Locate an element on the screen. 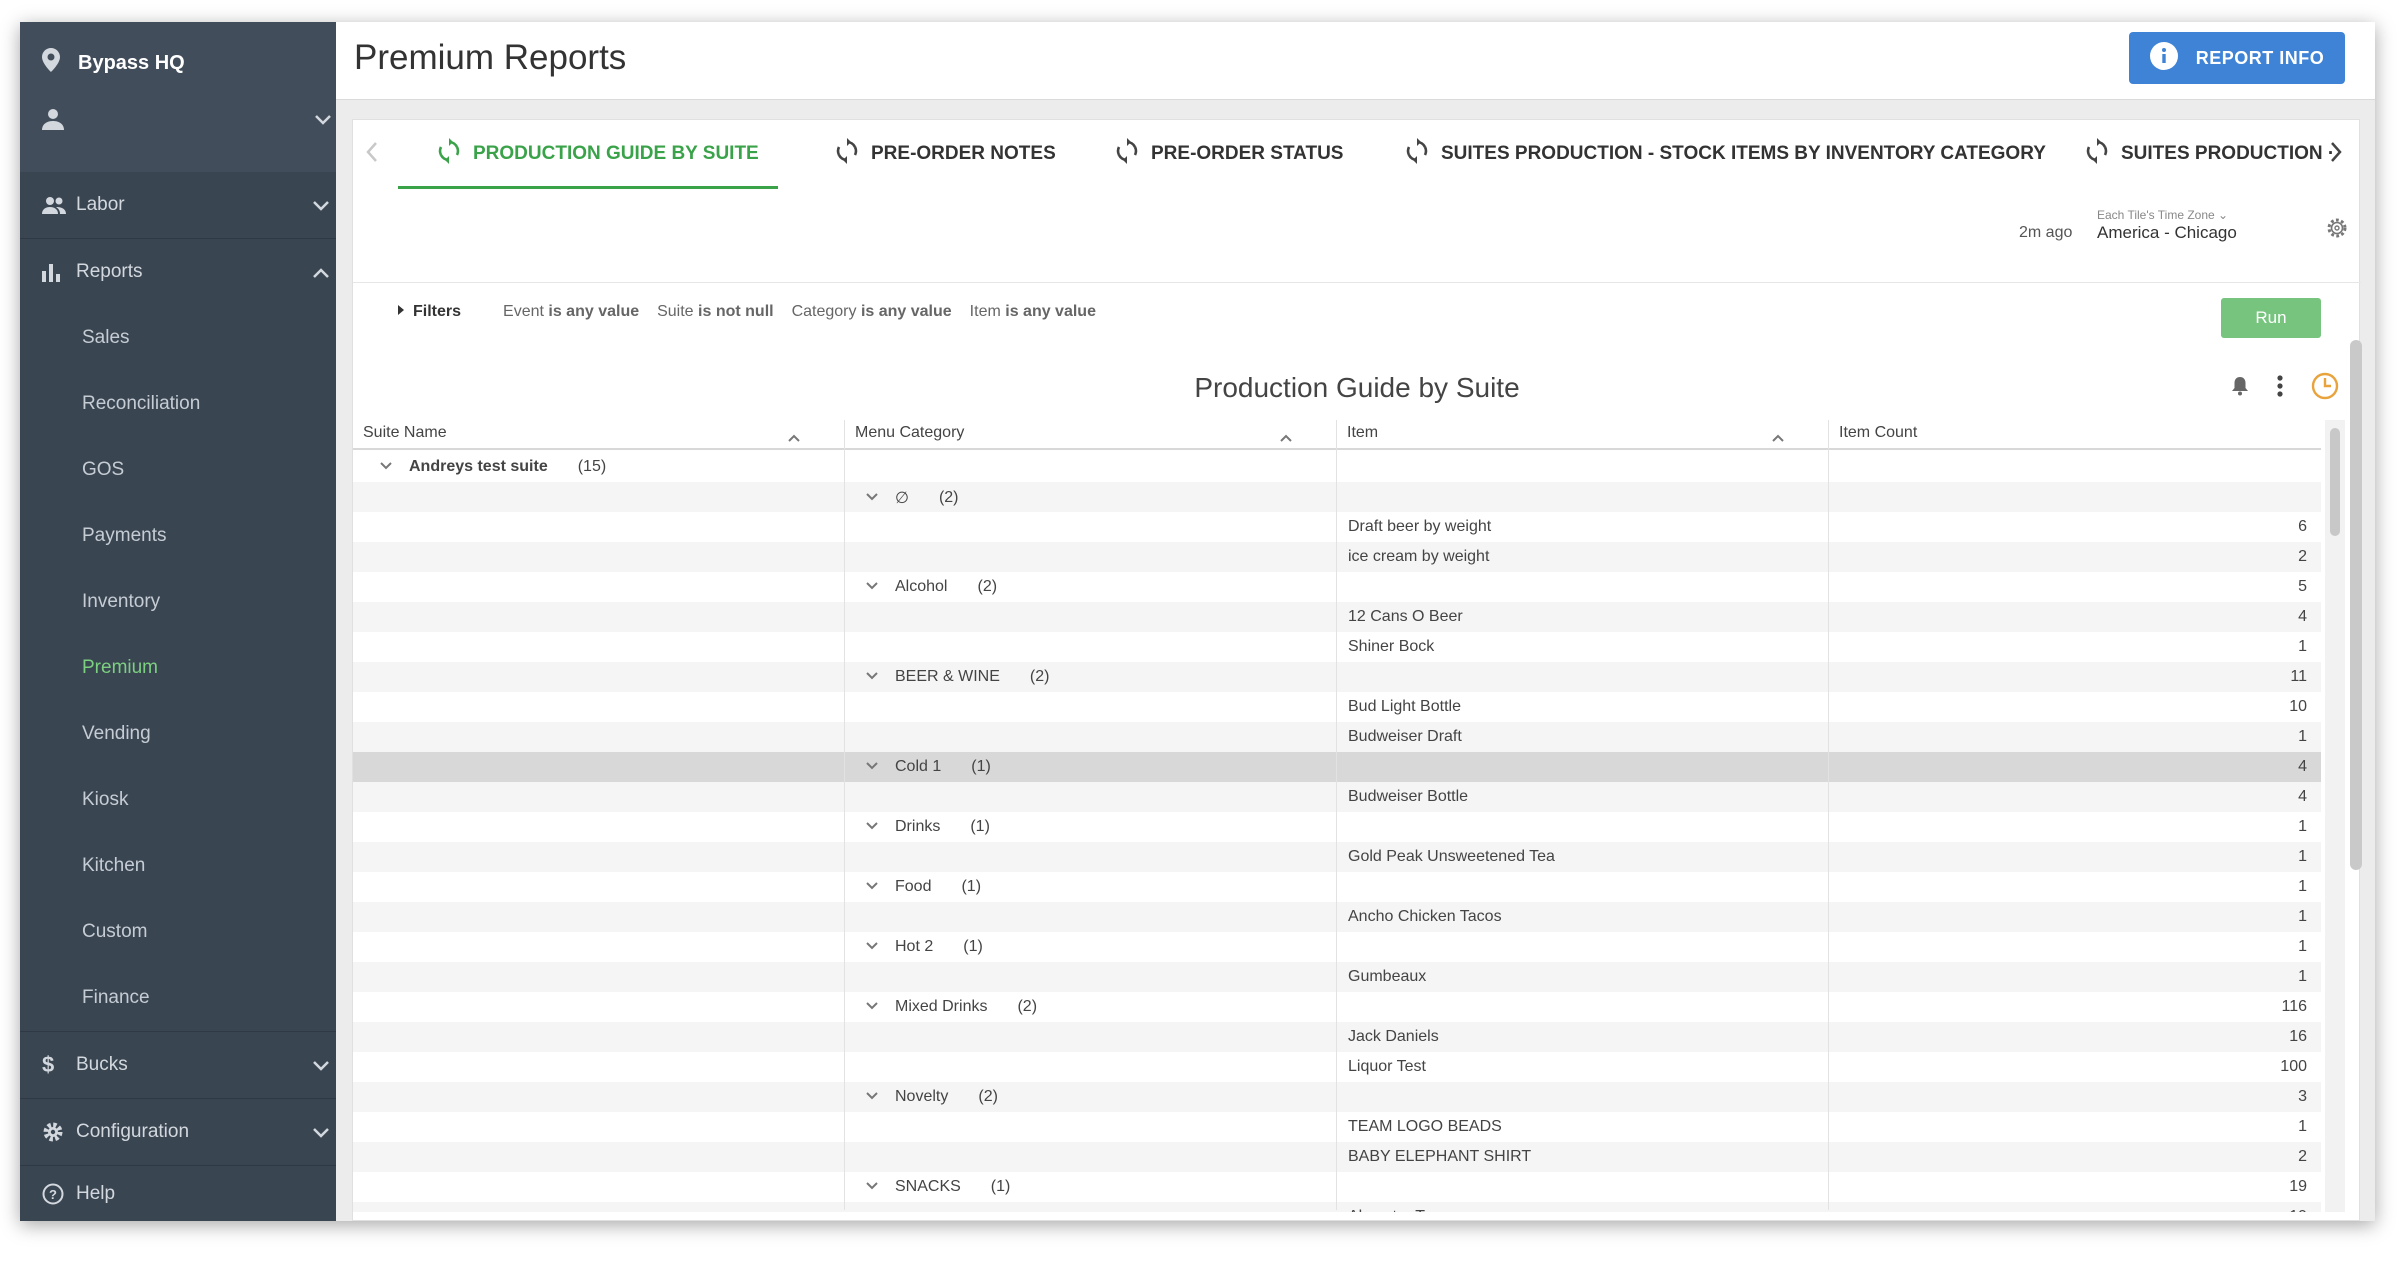 Image resolution: width=2398 pixels, height=1262 pixels. column-header-suite-name: Suite Name is located at coordinates (405, 433).